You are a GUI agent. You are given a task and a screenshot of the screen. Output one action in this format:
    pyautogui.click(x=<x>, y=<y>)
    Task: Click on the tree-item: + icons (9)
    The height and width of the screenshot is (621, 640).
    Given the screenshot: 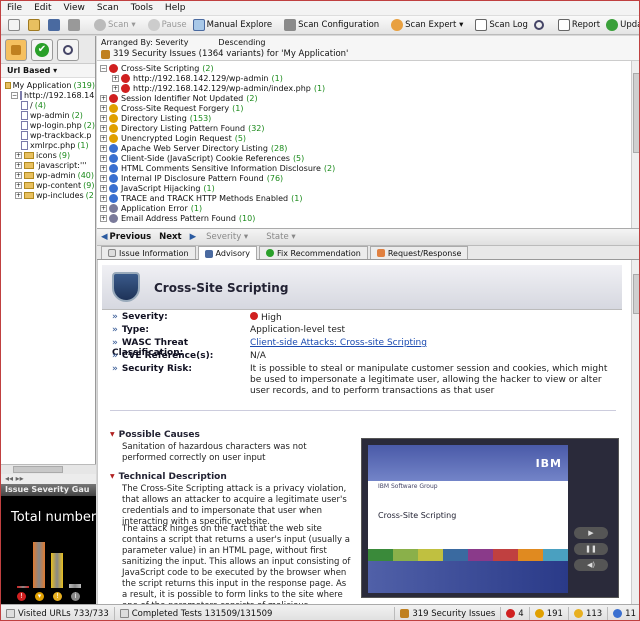 What is the action you would take?
    pyautogui.click(x=48, y=155)
    